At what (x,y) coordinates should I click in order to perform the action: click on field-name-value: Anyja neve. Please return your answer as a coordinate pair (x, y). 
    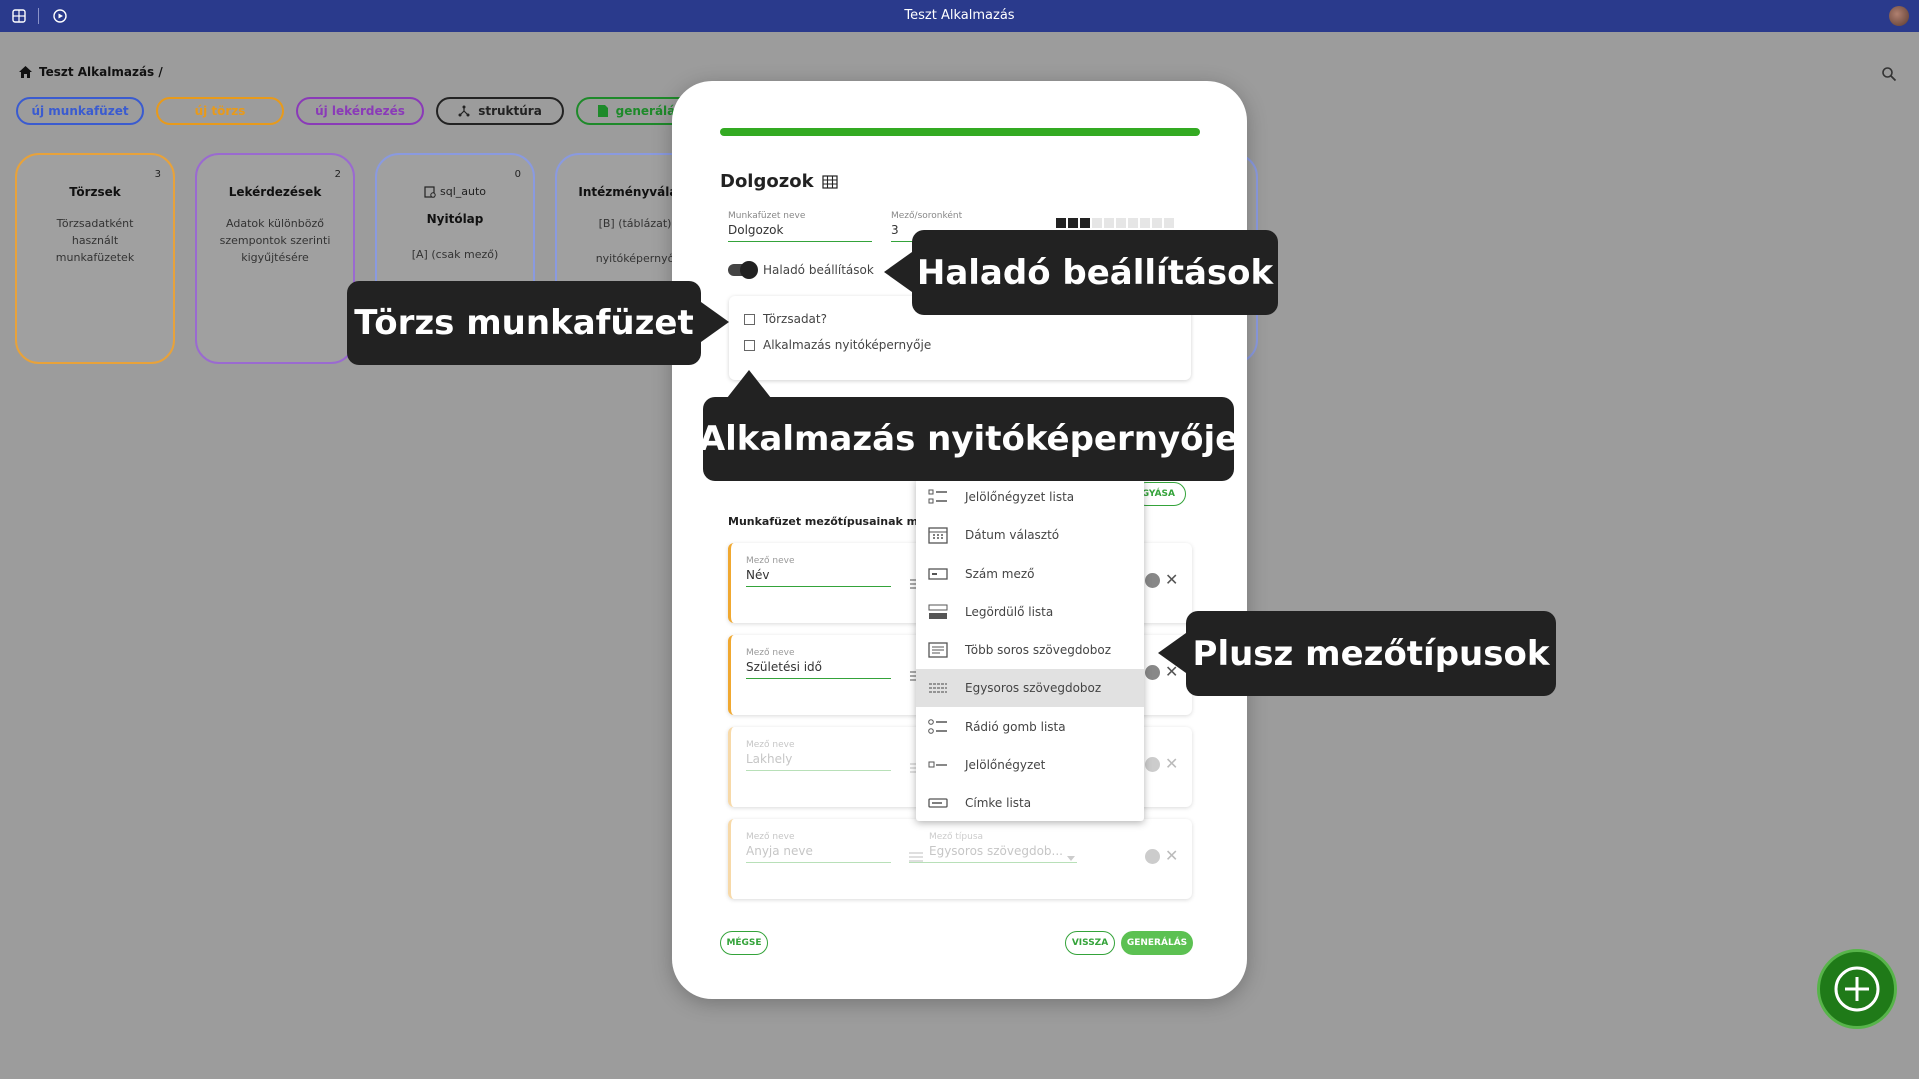
    Looking at the image, I should click on (818, 852).